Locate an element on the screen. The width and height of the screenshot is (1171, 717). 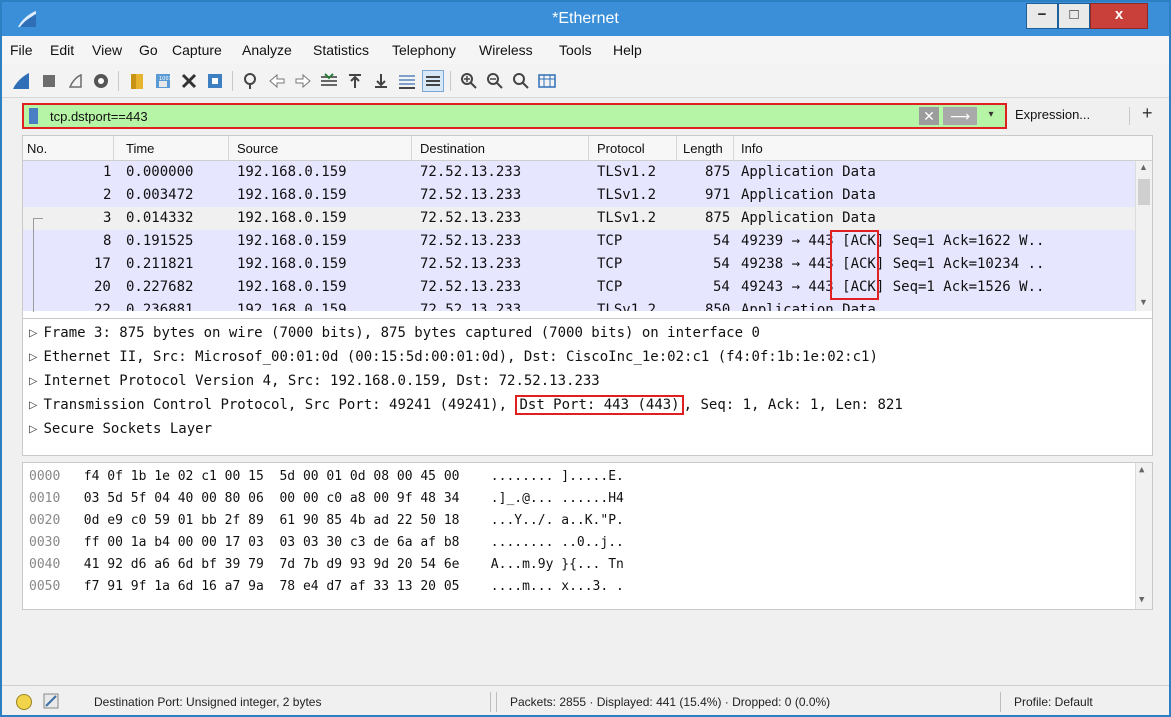
column-header-destination: Destination is located at coordinates (452, 148).